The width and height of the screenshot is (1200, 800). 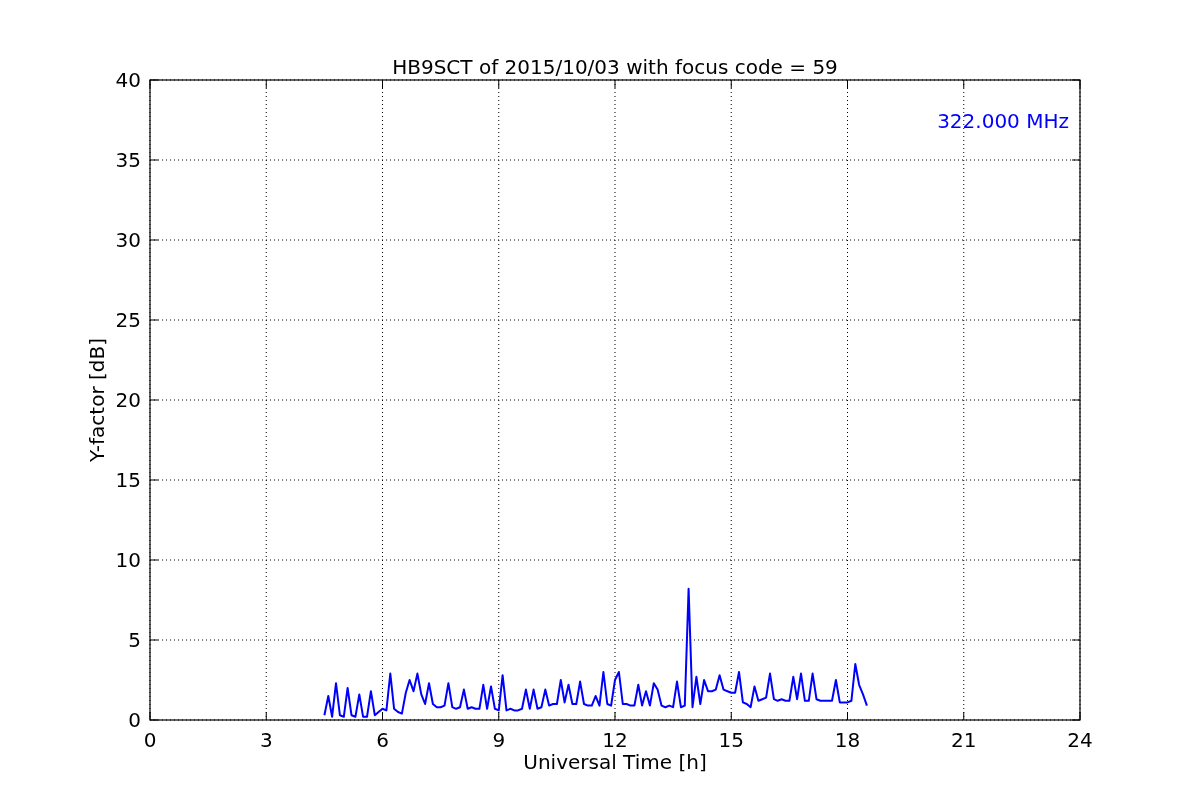 What do you see at coordinates (1003, 121) in the screenshot?
I see `series-label: 322.000 MHz` at bounding box center [1003, 121].